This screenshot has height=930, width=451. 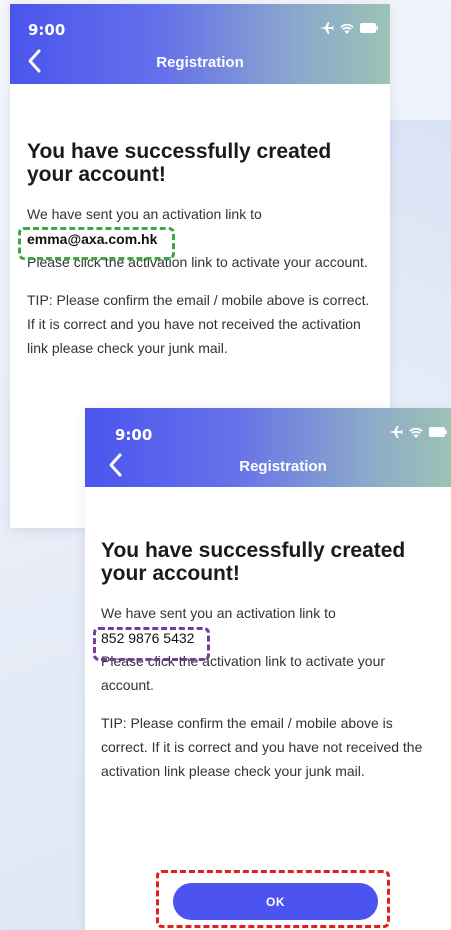 What do you see at coordinates (96, 243) in the screenshot?
I see `email-highlight-box` at bounding box center [96, 243].